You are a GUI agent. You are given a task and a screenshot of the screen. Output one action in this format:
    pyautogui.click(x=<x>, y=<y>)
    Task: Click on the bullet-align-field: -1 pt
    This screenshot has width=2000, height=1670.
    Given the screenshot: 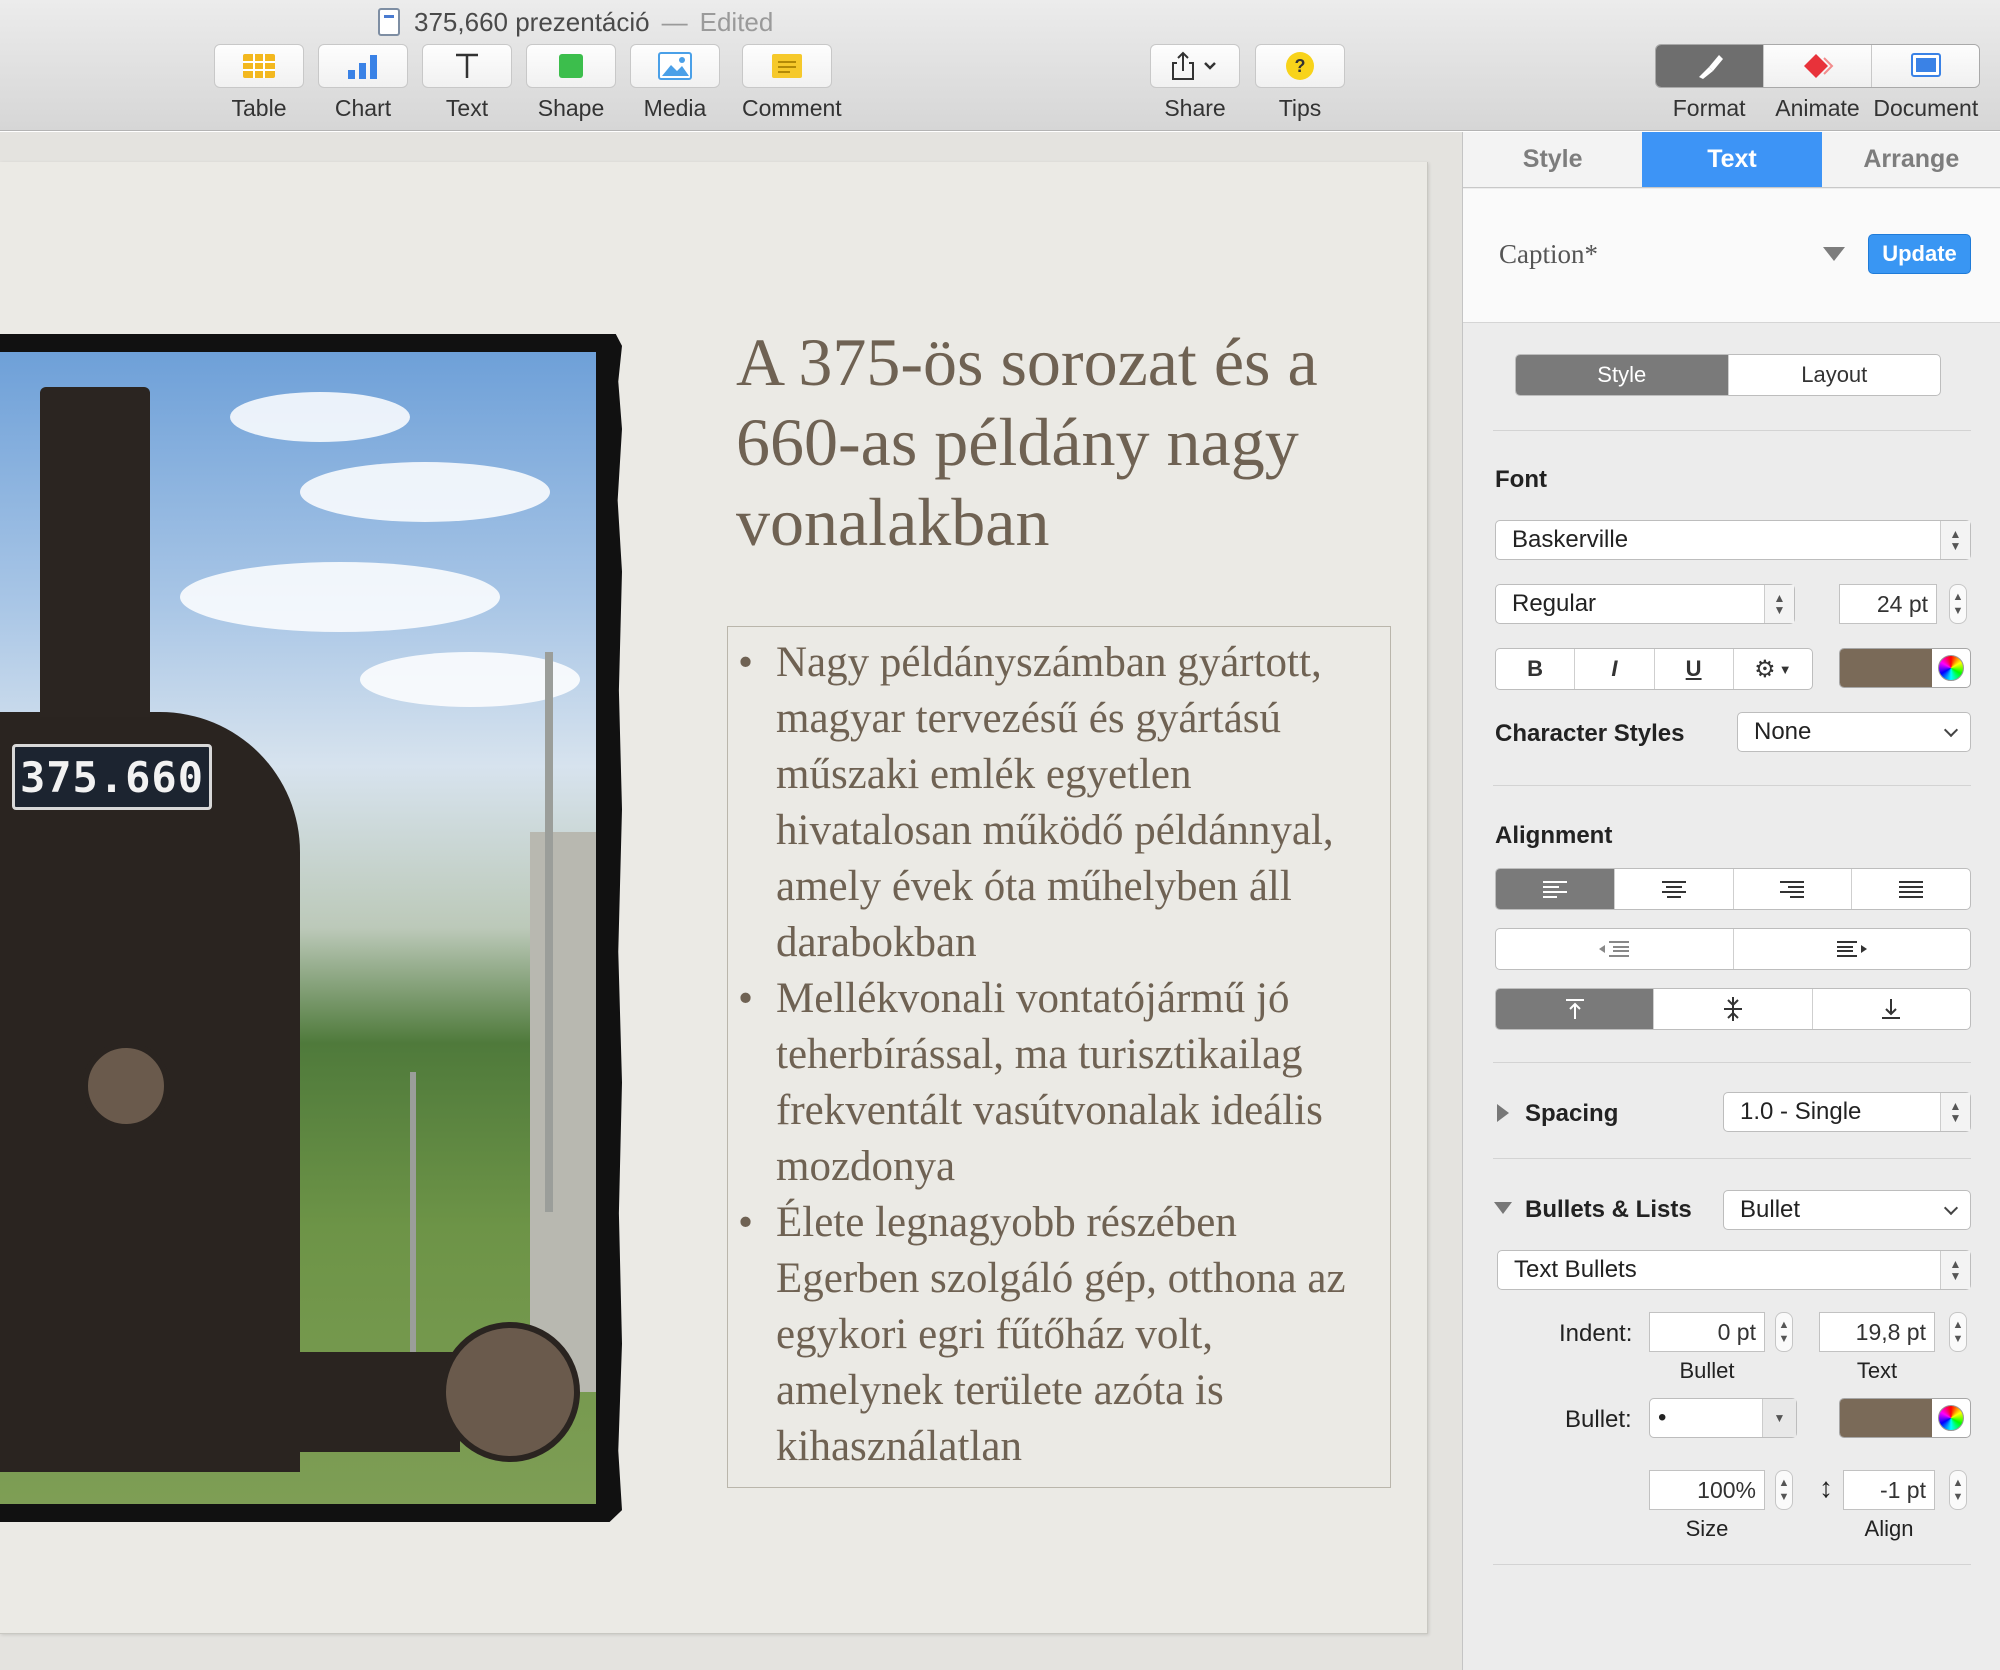 What is the action you would take?
    pyautogui.click(x=1889, y=1490)
    